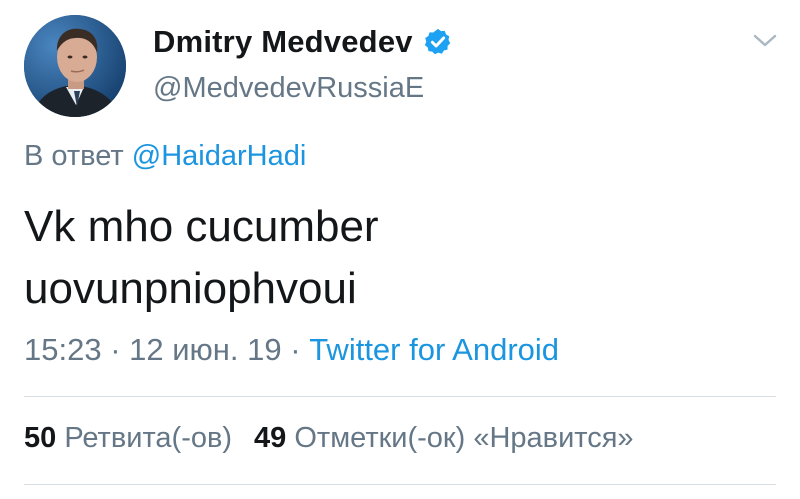 The height and width of the screenshot is (499, 800). Describe the element at coordinates (201, 226) in the screenshot. I see `tweet-text-line: Vk mho cucumber` at that location.